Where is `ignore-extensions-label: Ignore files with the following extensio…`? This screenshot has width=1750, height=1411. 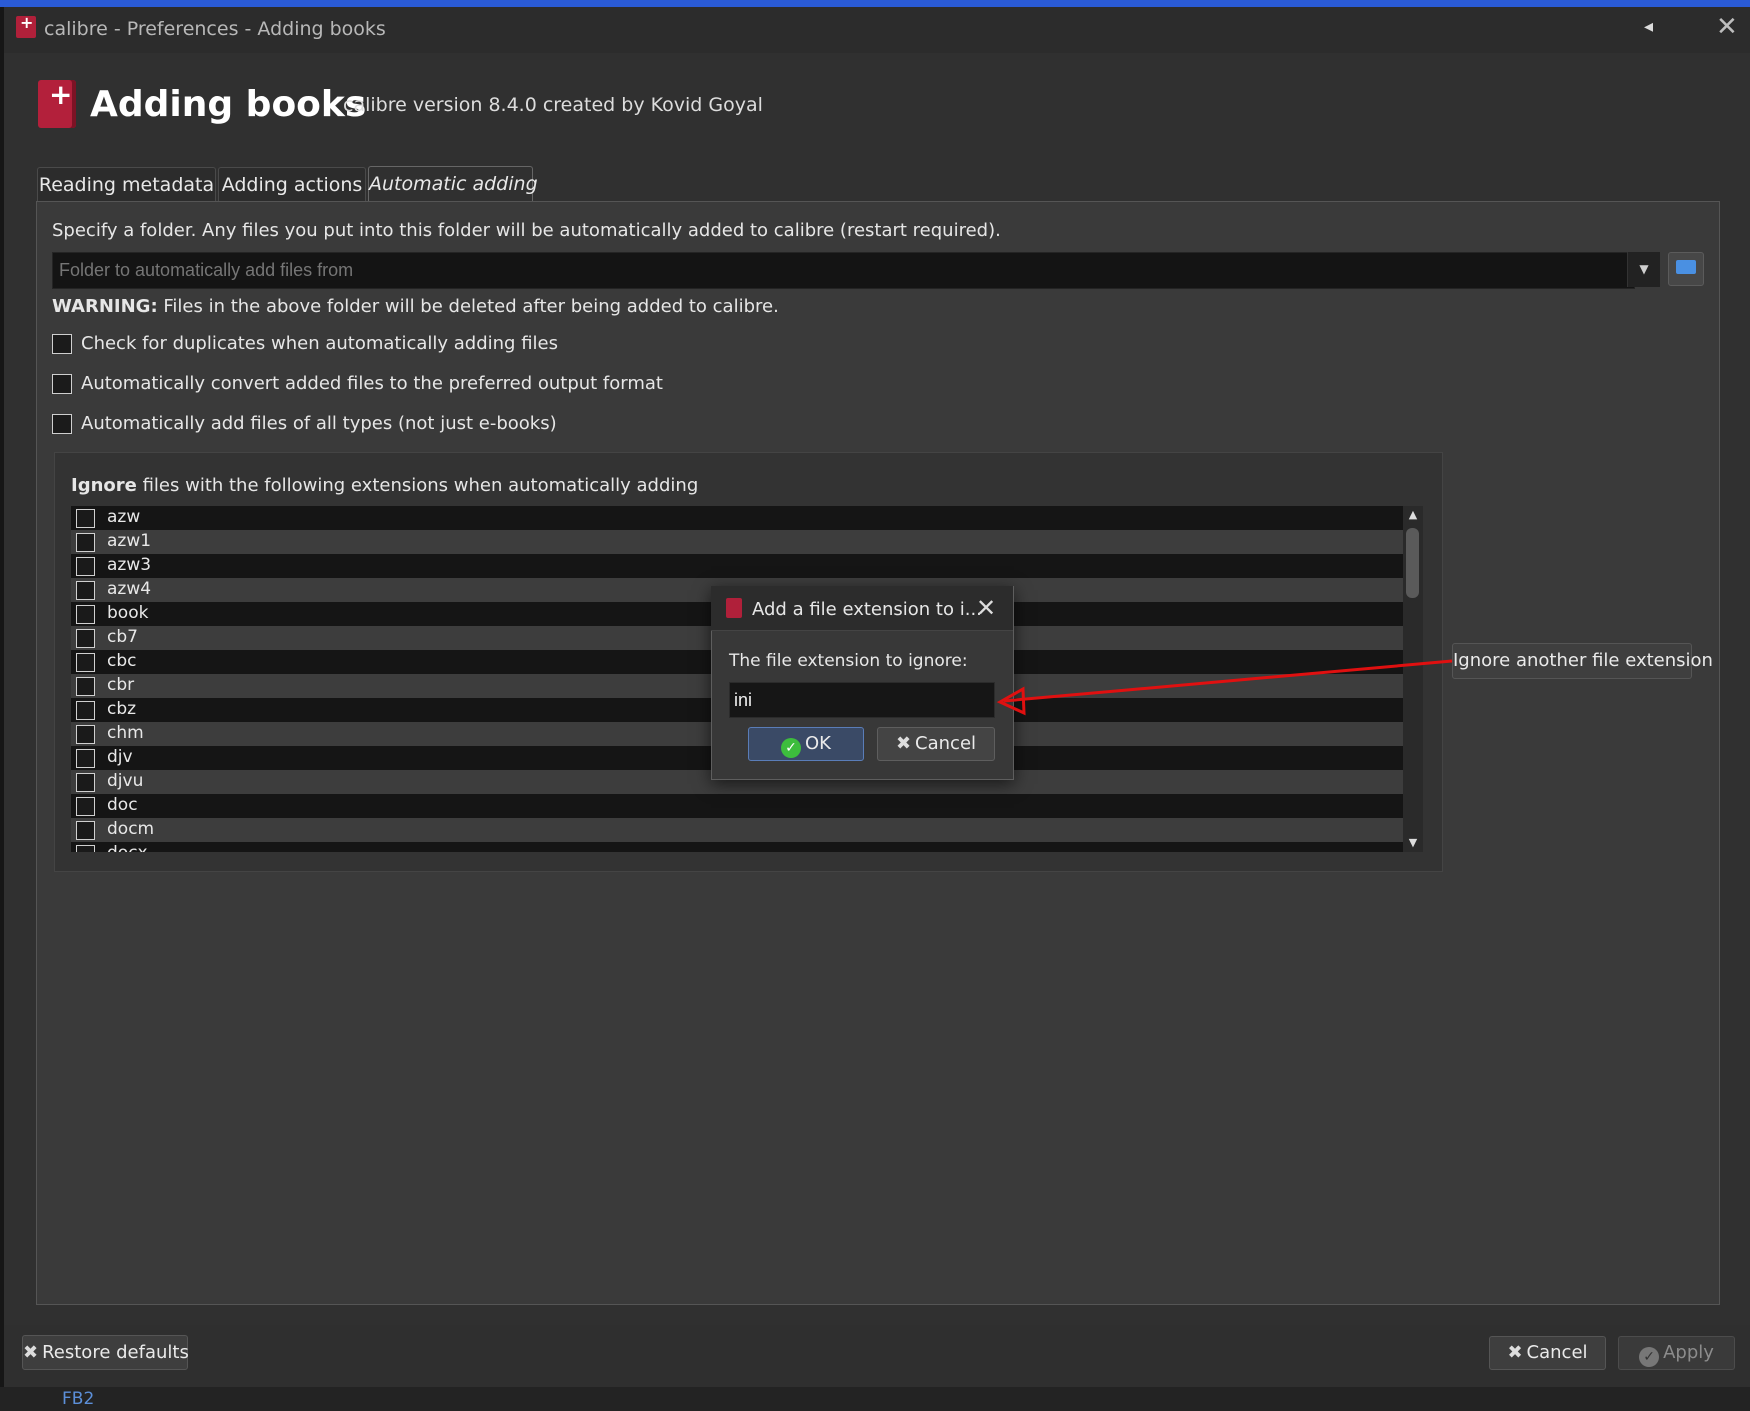
ignore-extensions-label: Ignore files with the following extensio… is located at coordinates (384, 485).